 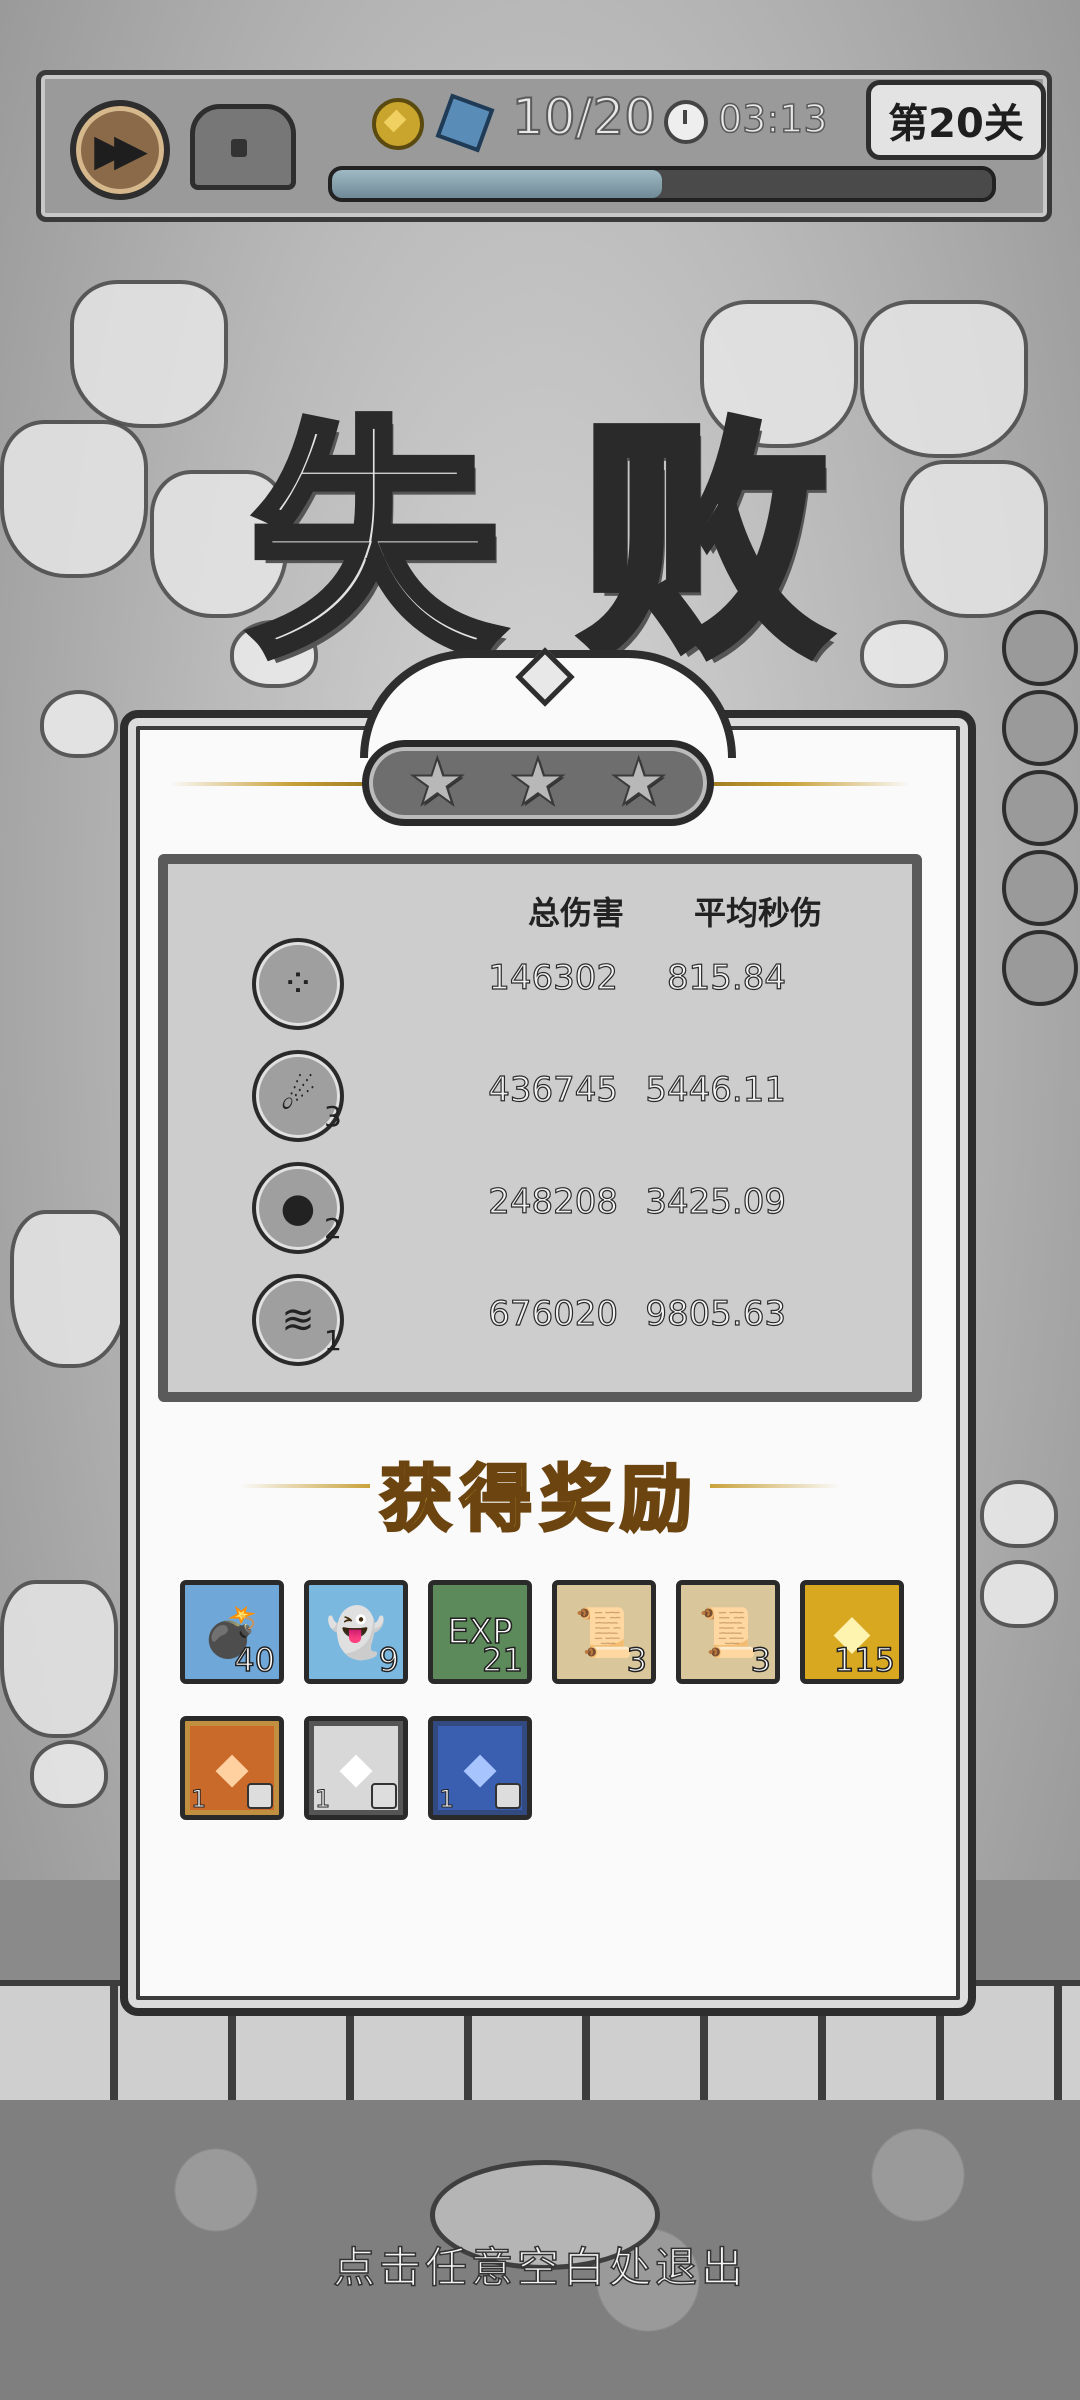 What do you see at coordinates (956, 120) in the screenshot?
I see `level-badge: 第20关` at bounding box center [956, 120].